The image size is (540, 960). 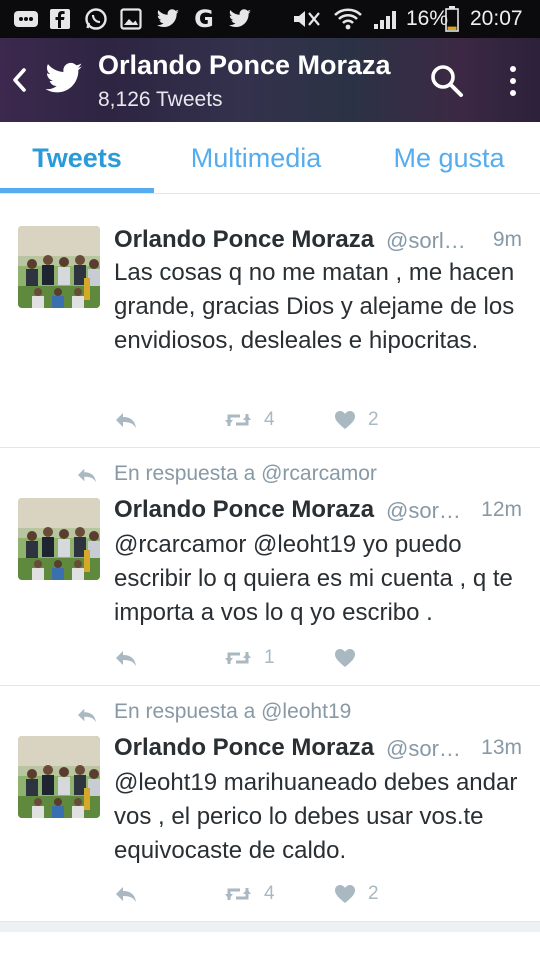 I want to click on tweet-header: Orlando Ponce Moraza @sorl... 12m, so click(x=319, y=512).